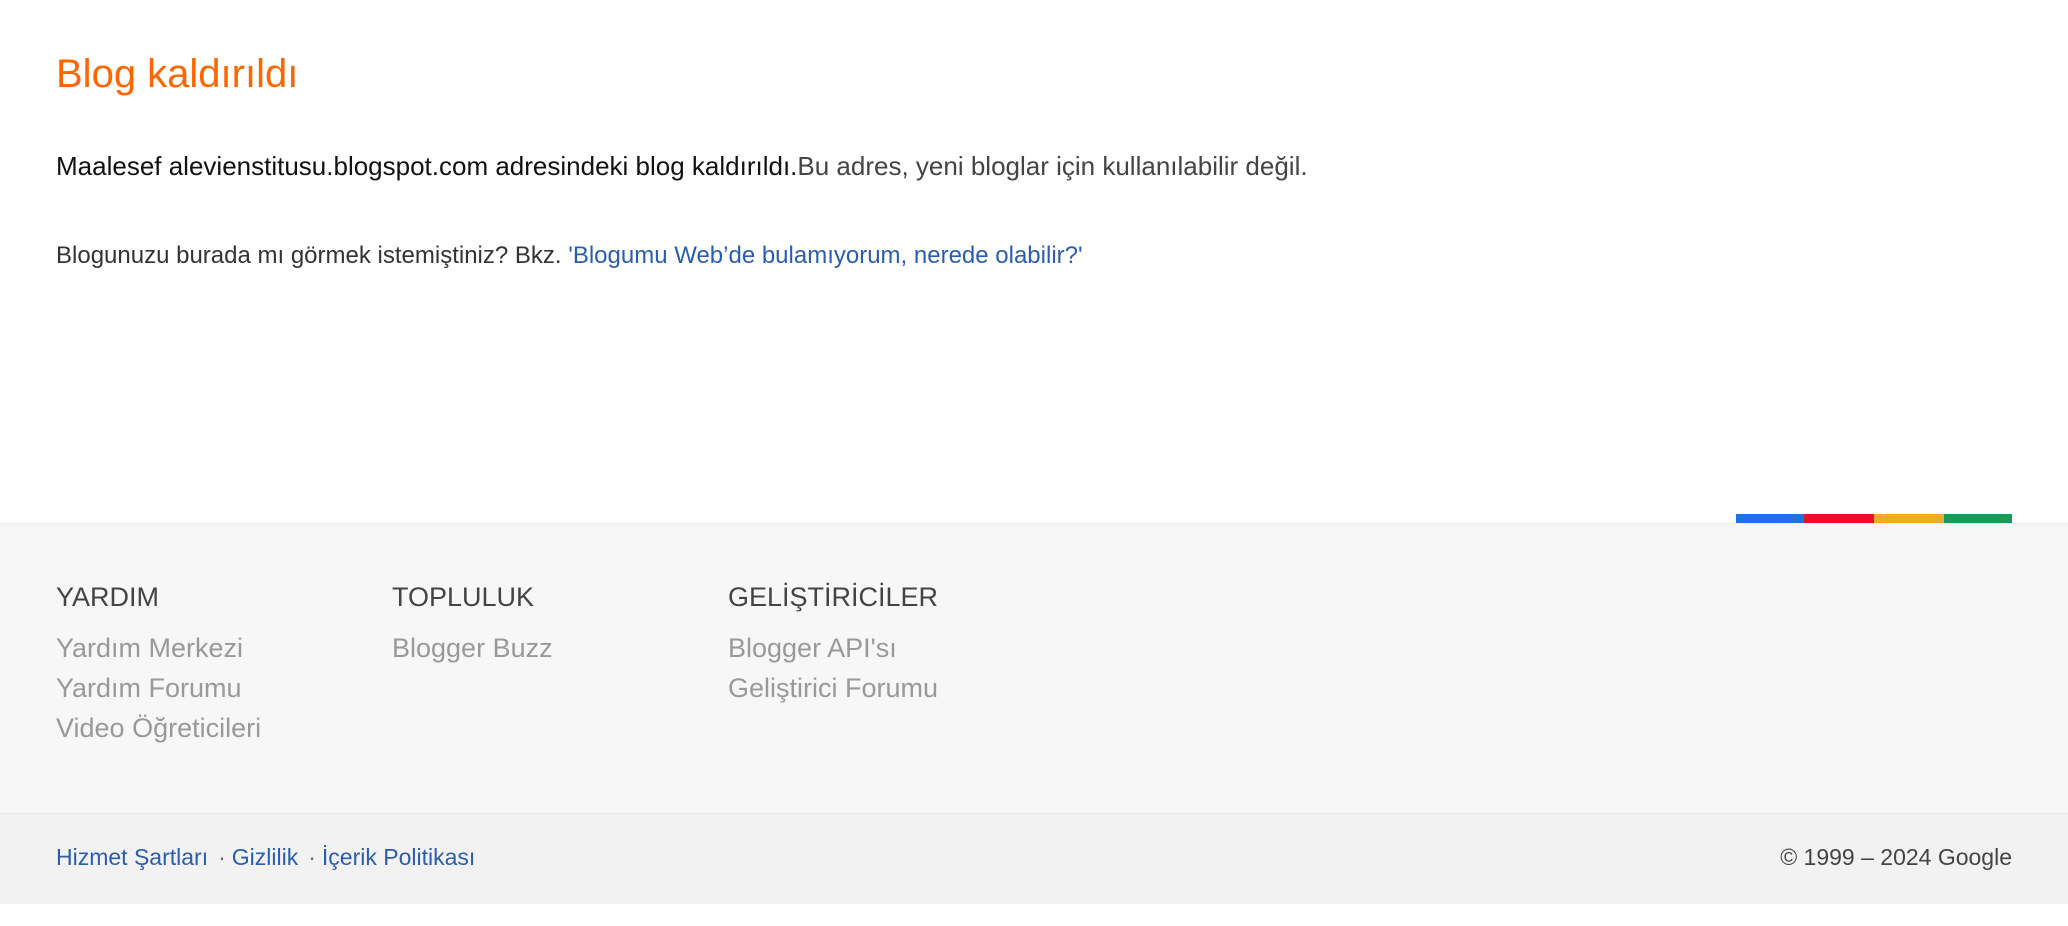 This screenshot has height=926, width=2068. I want to click on color-bar-red, so click(1839, 518).